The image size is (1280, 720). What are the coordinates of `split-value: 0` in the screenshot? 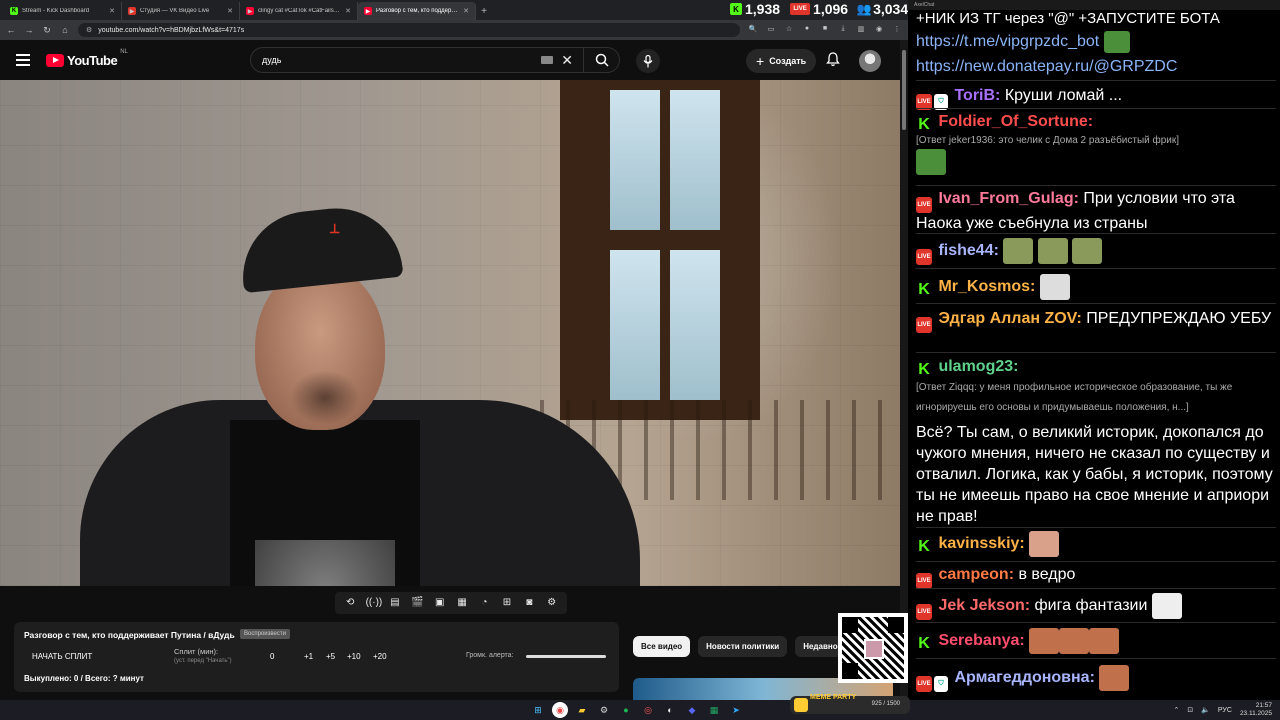 It's located at (272, 656).